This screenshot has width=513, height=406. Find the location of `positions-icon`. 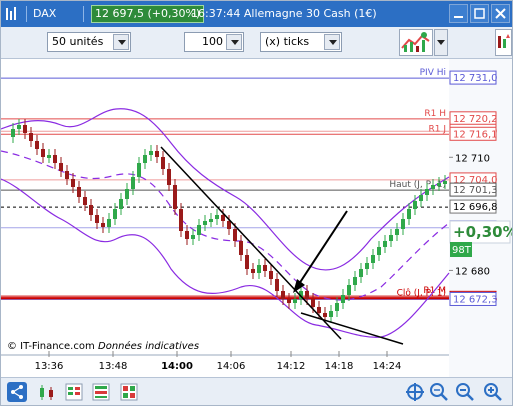

positions-icon is located at coordinates (101, 392).